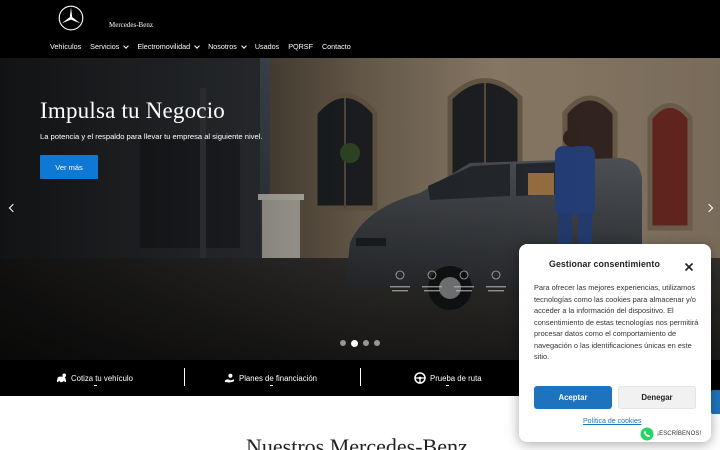  Describe the element at coordinates (69, 167) in the screenshot. I see `ver-mas-button: Ver más` at that location.